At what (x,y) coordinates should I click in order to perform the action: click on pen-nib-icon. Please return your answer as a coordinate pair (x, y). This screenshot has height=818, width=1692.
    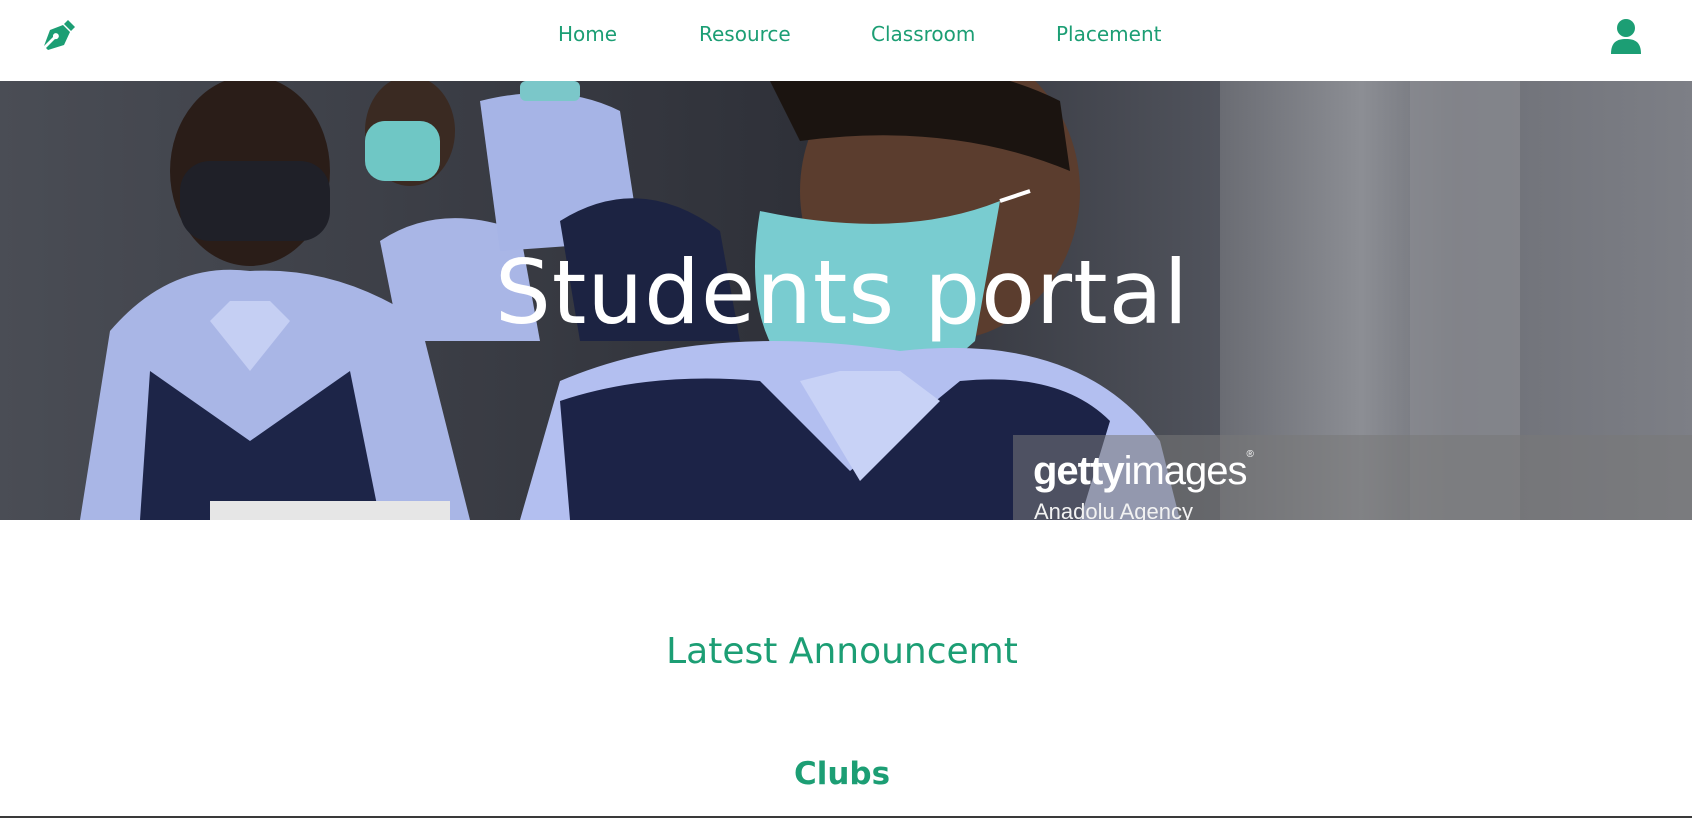
    Looking at the image, I should click on (60, 35).